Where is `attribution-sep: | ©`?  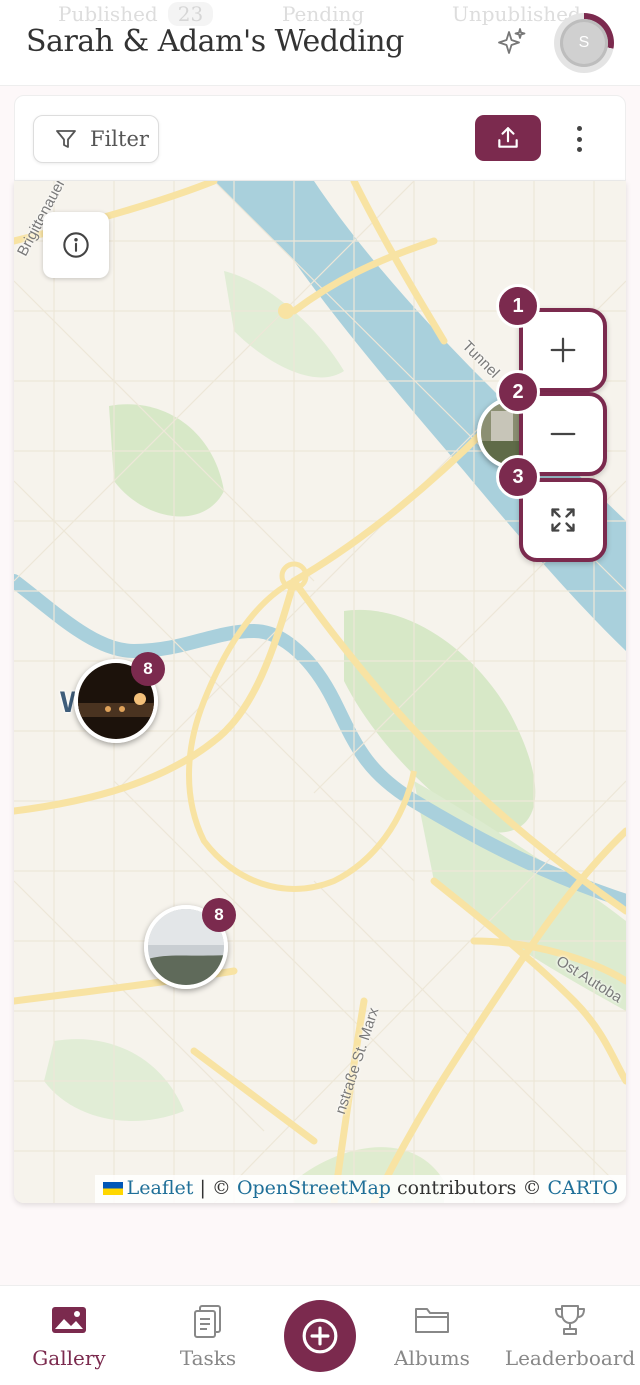 attribution-sep: | © is located at coordinates (215, 1188).